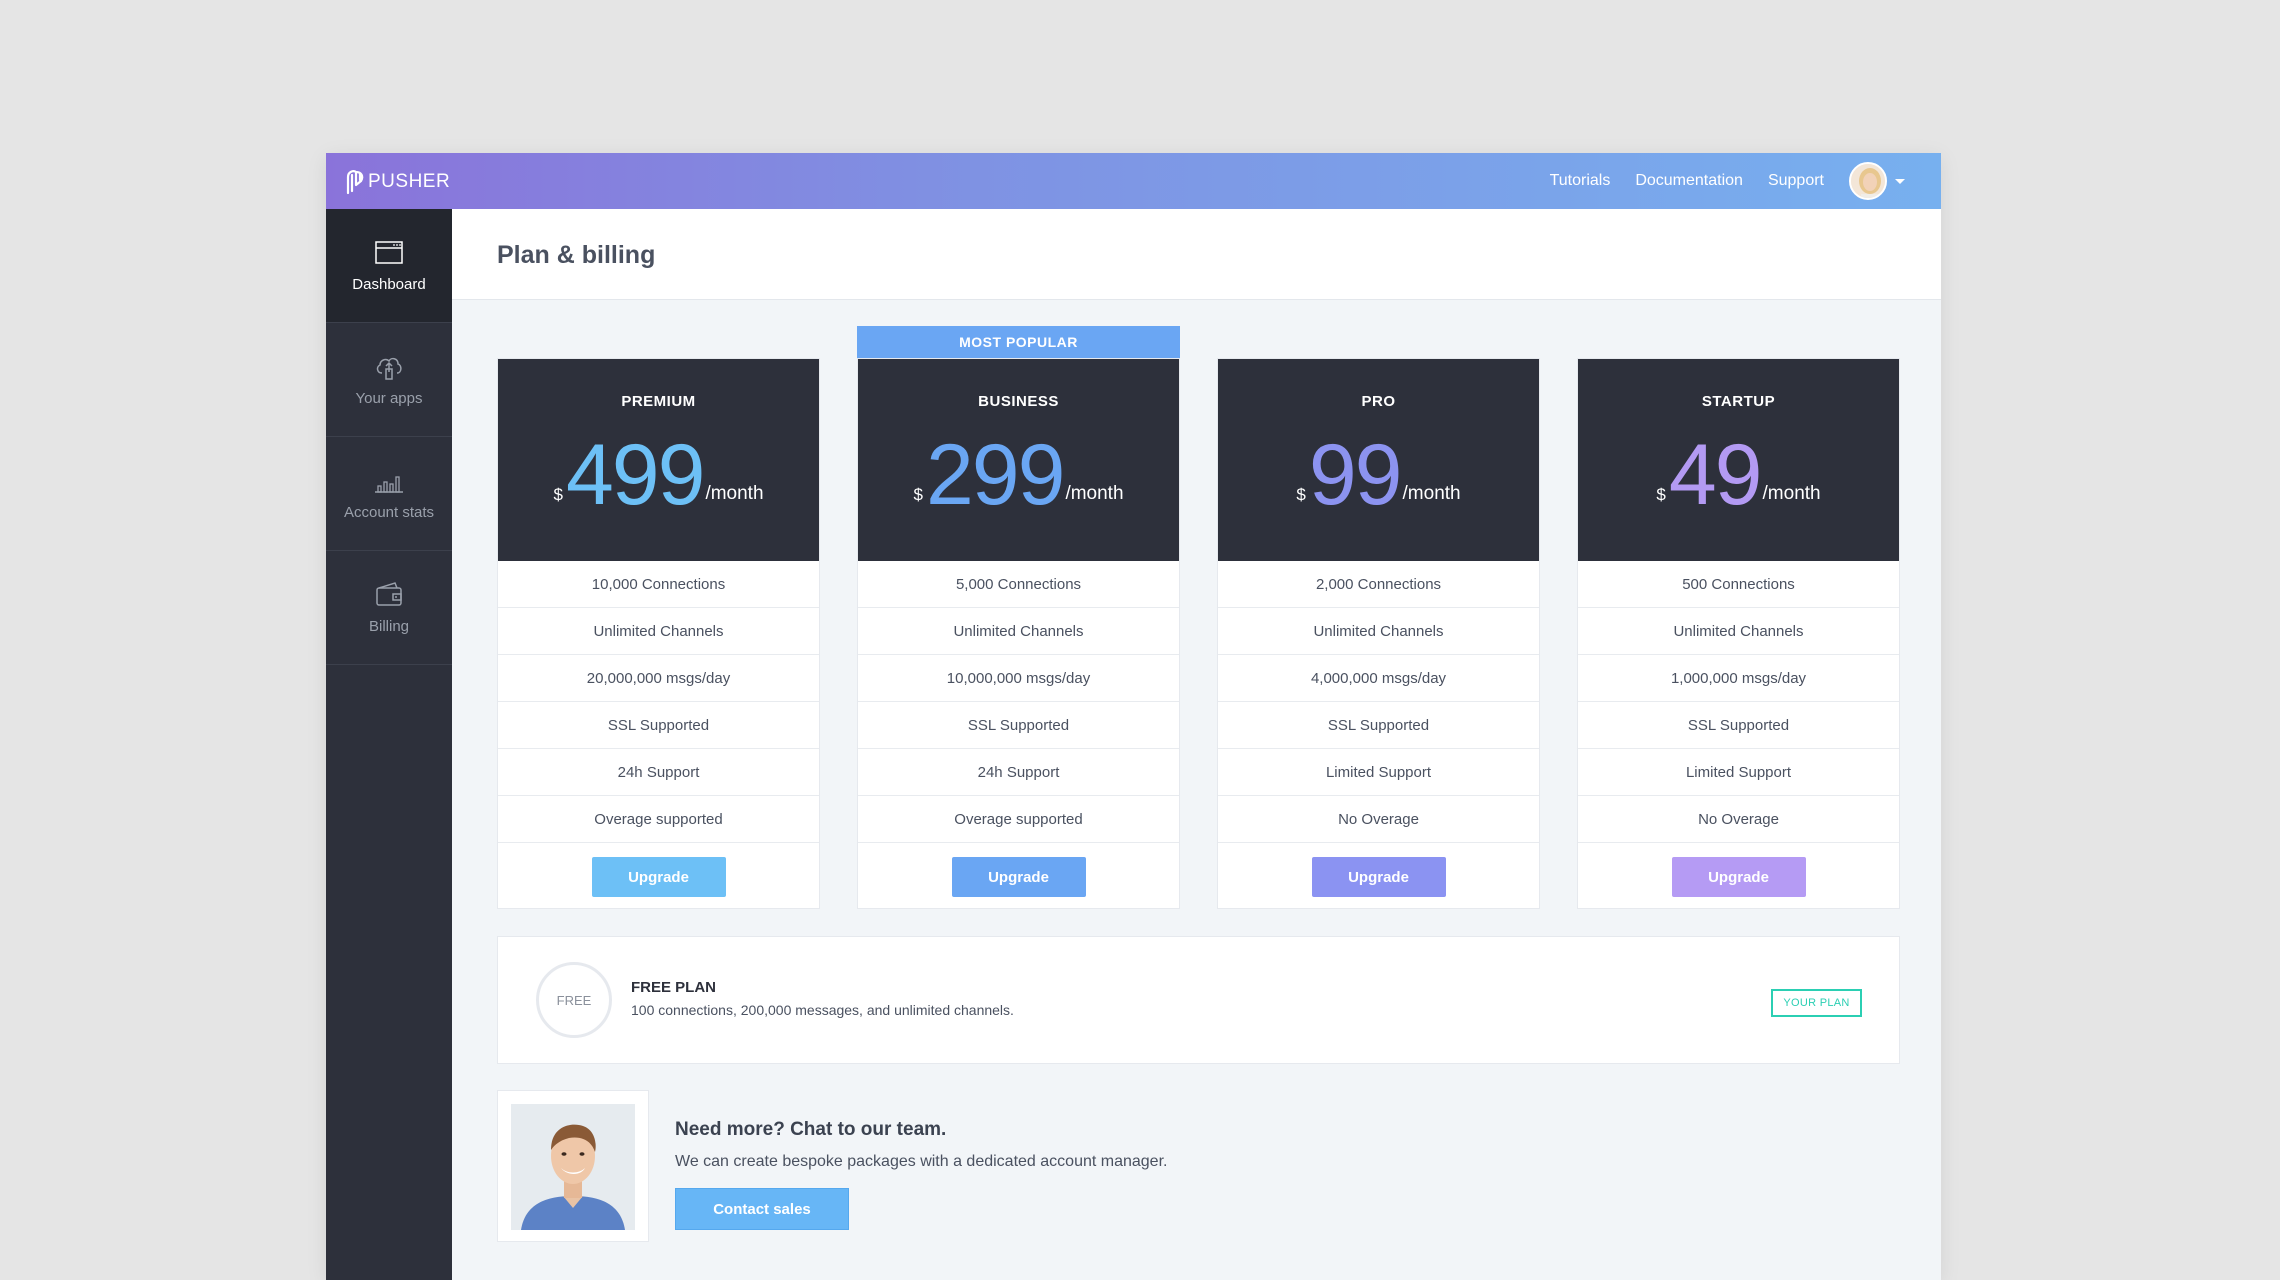 This screenshot has height=1280, width=2280. Describe the element at coordinates (995, 475) in the screenshot. I see `price-amount: 299` at that location.